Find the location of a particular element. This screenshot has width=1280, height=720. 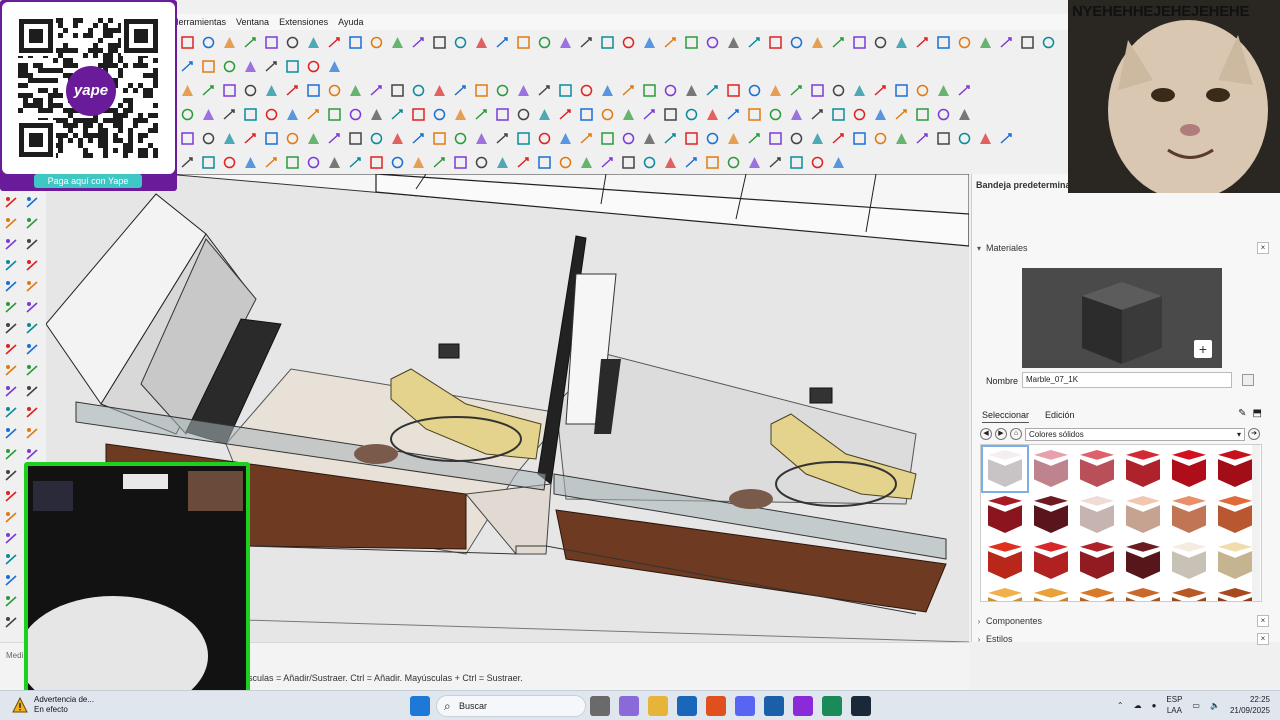

cloud-icon: ☁ is located at coordinates (1138, 705).